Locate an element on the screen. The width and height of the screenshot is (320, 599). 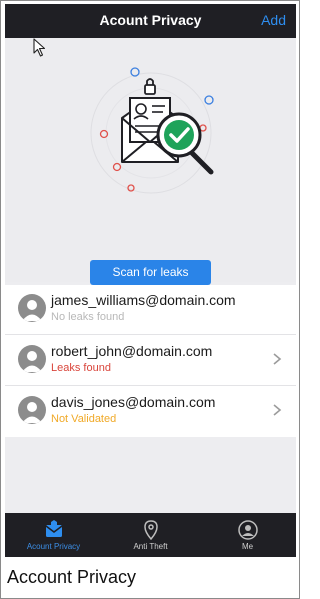
account-email: davis_jones@domain.com is located at coordinates (133, 402).